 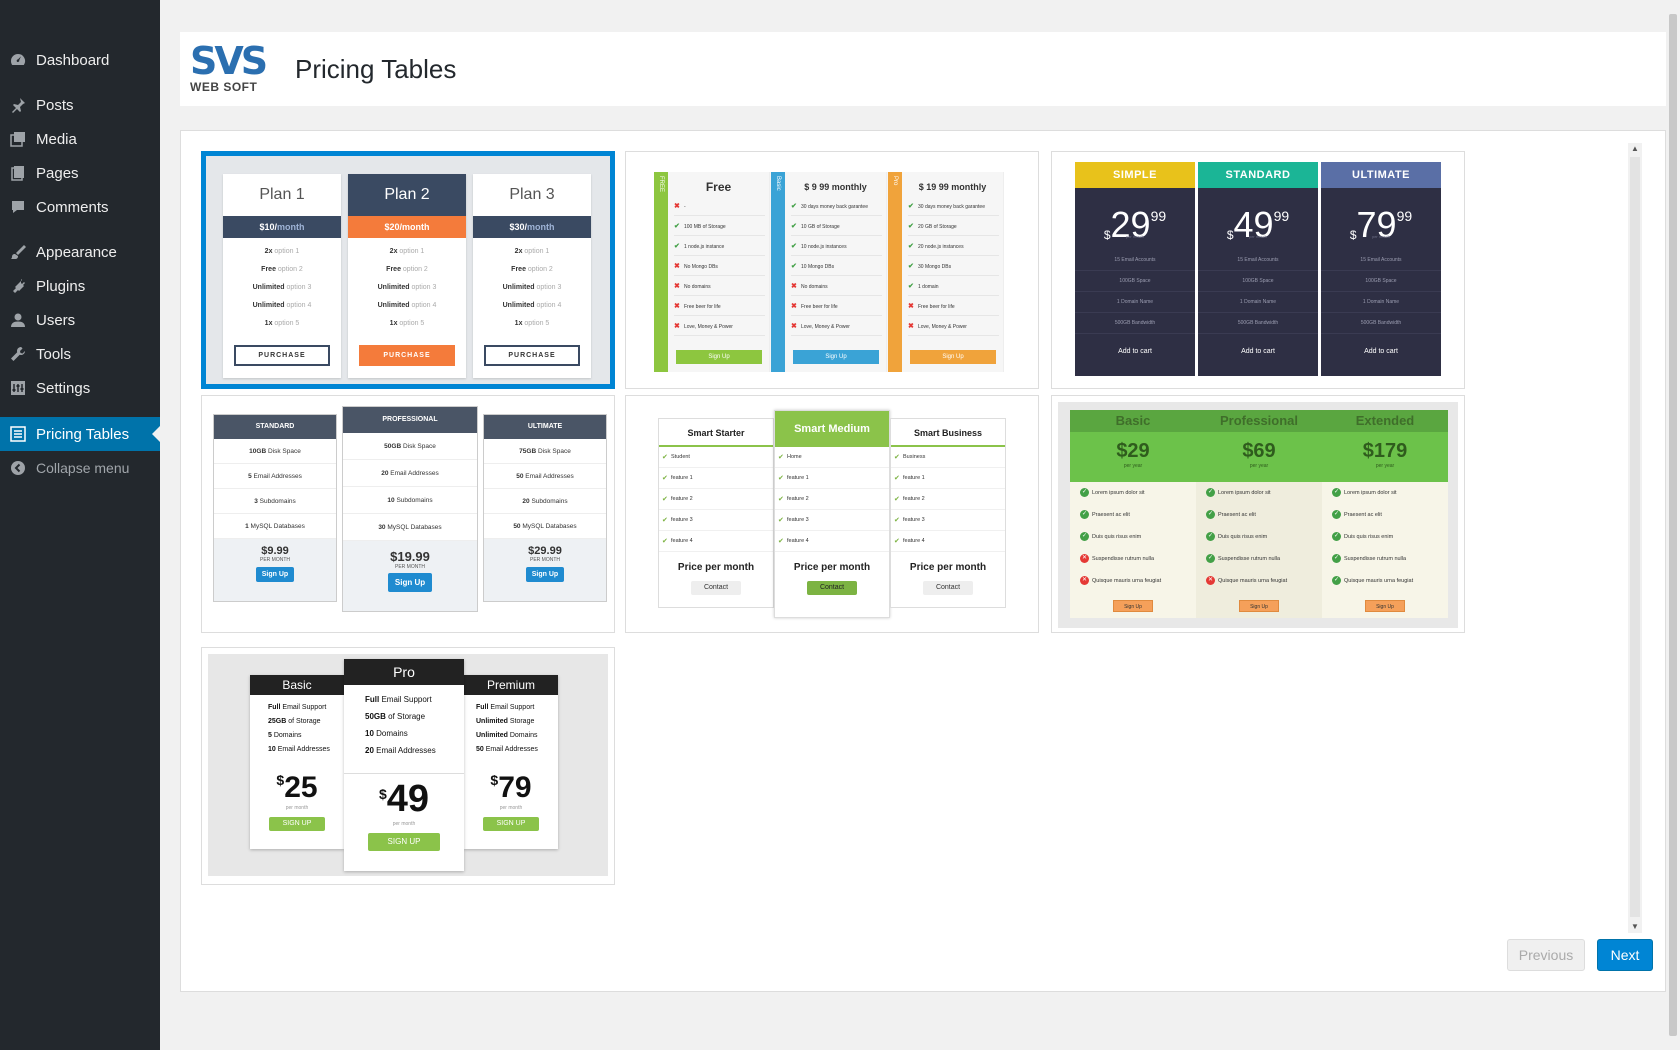 I want to click on plan-price: $19.99, so click(x=410, y=556).